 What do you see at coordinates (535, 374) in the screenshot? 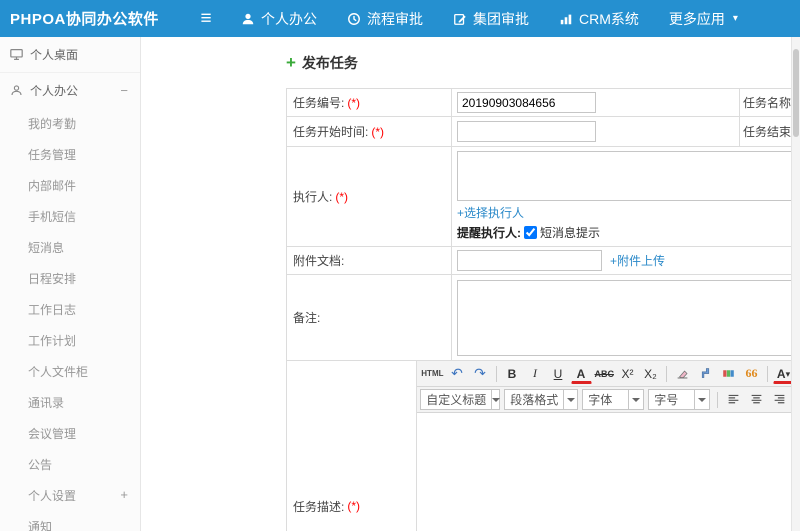
I see `italic-button: I` at bounding box center [535, 374].